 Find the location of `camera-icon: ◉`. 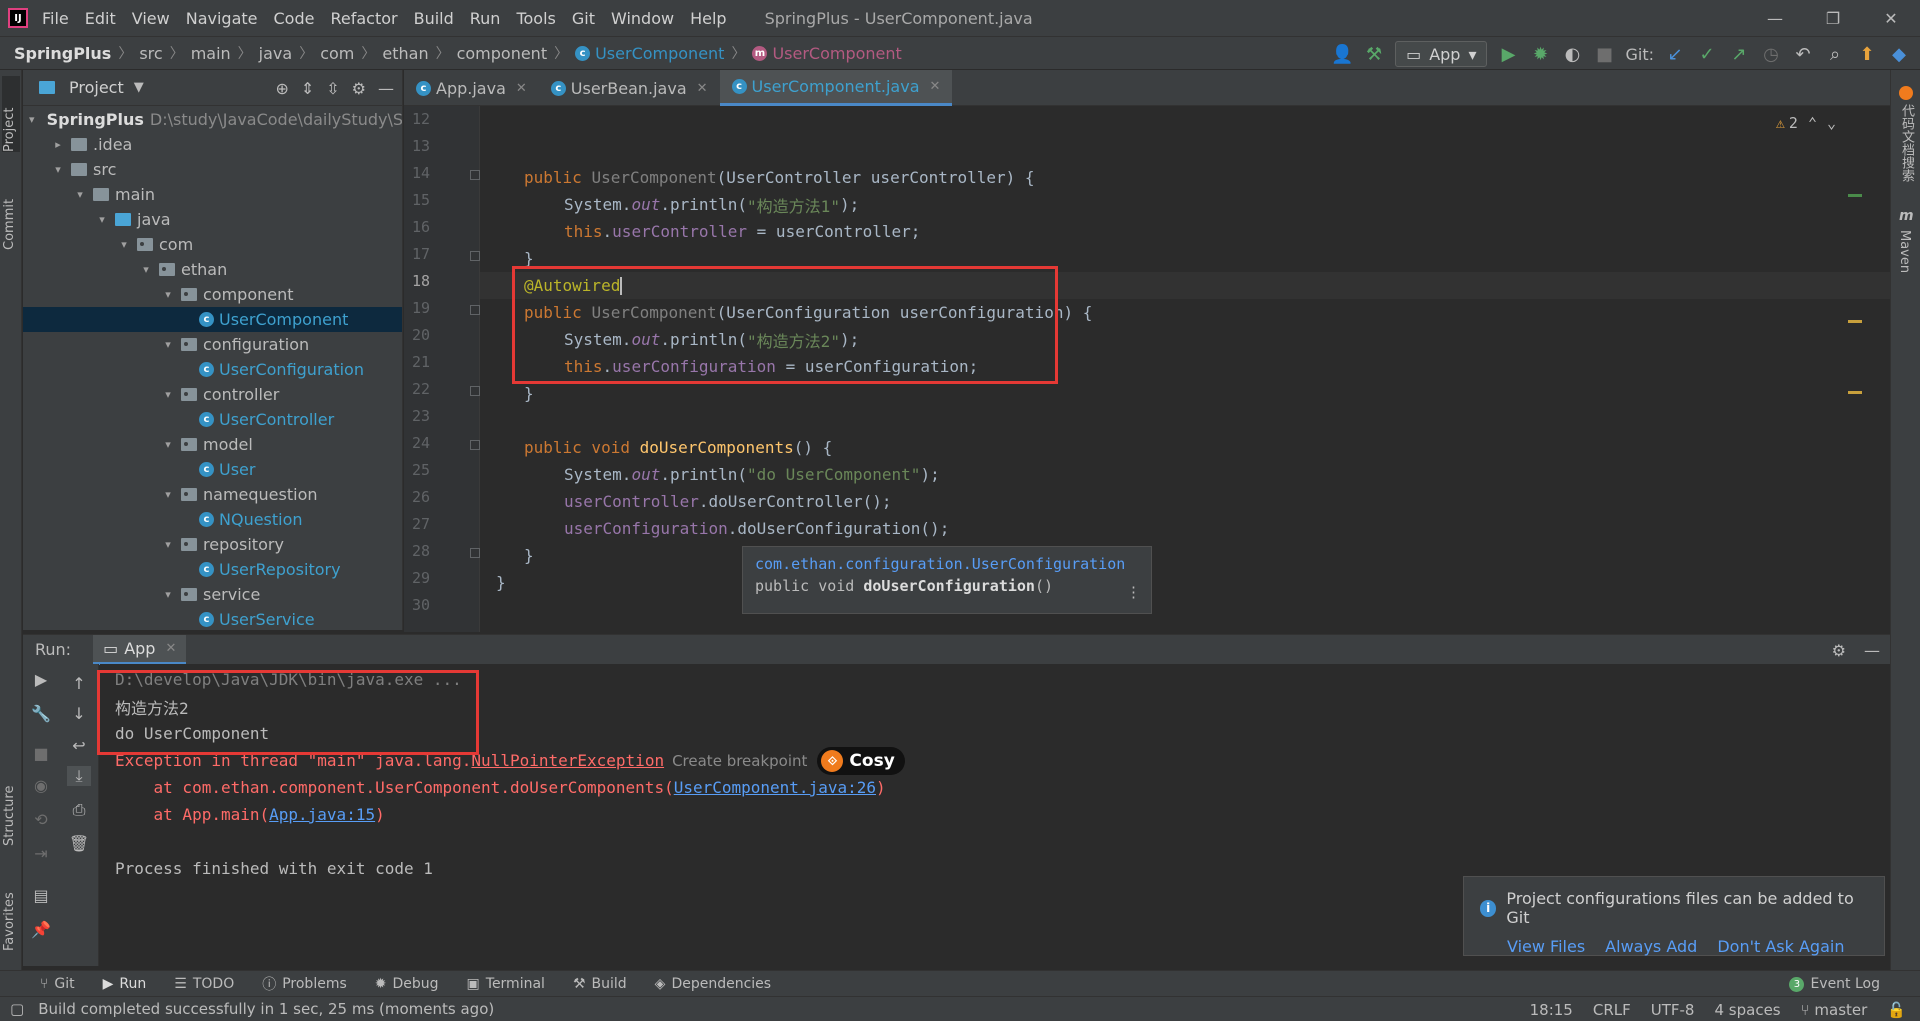

camera-icon: ◉ is located at coordinates (41, 785).